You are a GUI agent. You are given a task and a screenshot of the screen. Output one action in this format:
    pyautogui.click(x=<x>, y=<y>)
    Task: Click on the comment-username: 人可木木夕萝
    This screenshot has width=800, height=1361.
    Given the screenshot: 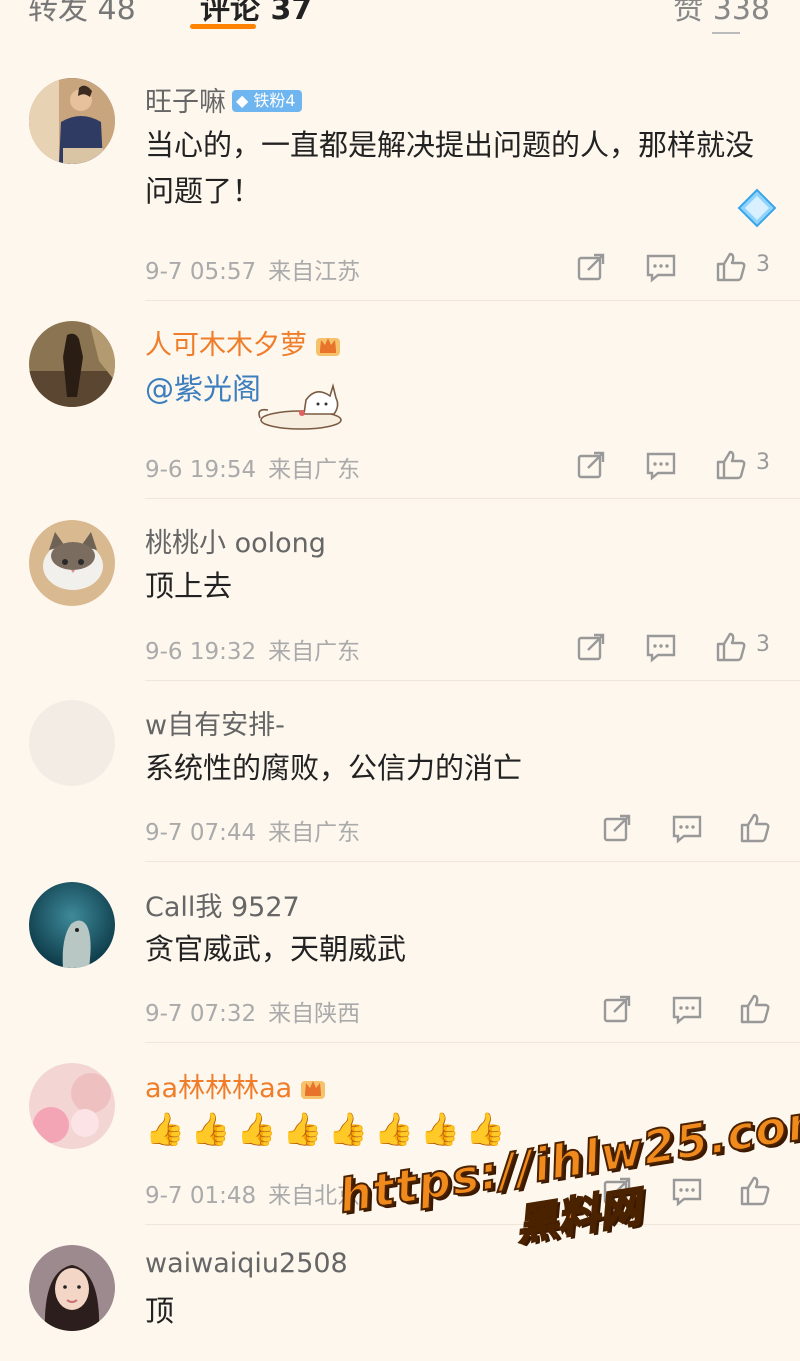 What is the action you would take?
    pyautogui.click(x=244, y=342)
    